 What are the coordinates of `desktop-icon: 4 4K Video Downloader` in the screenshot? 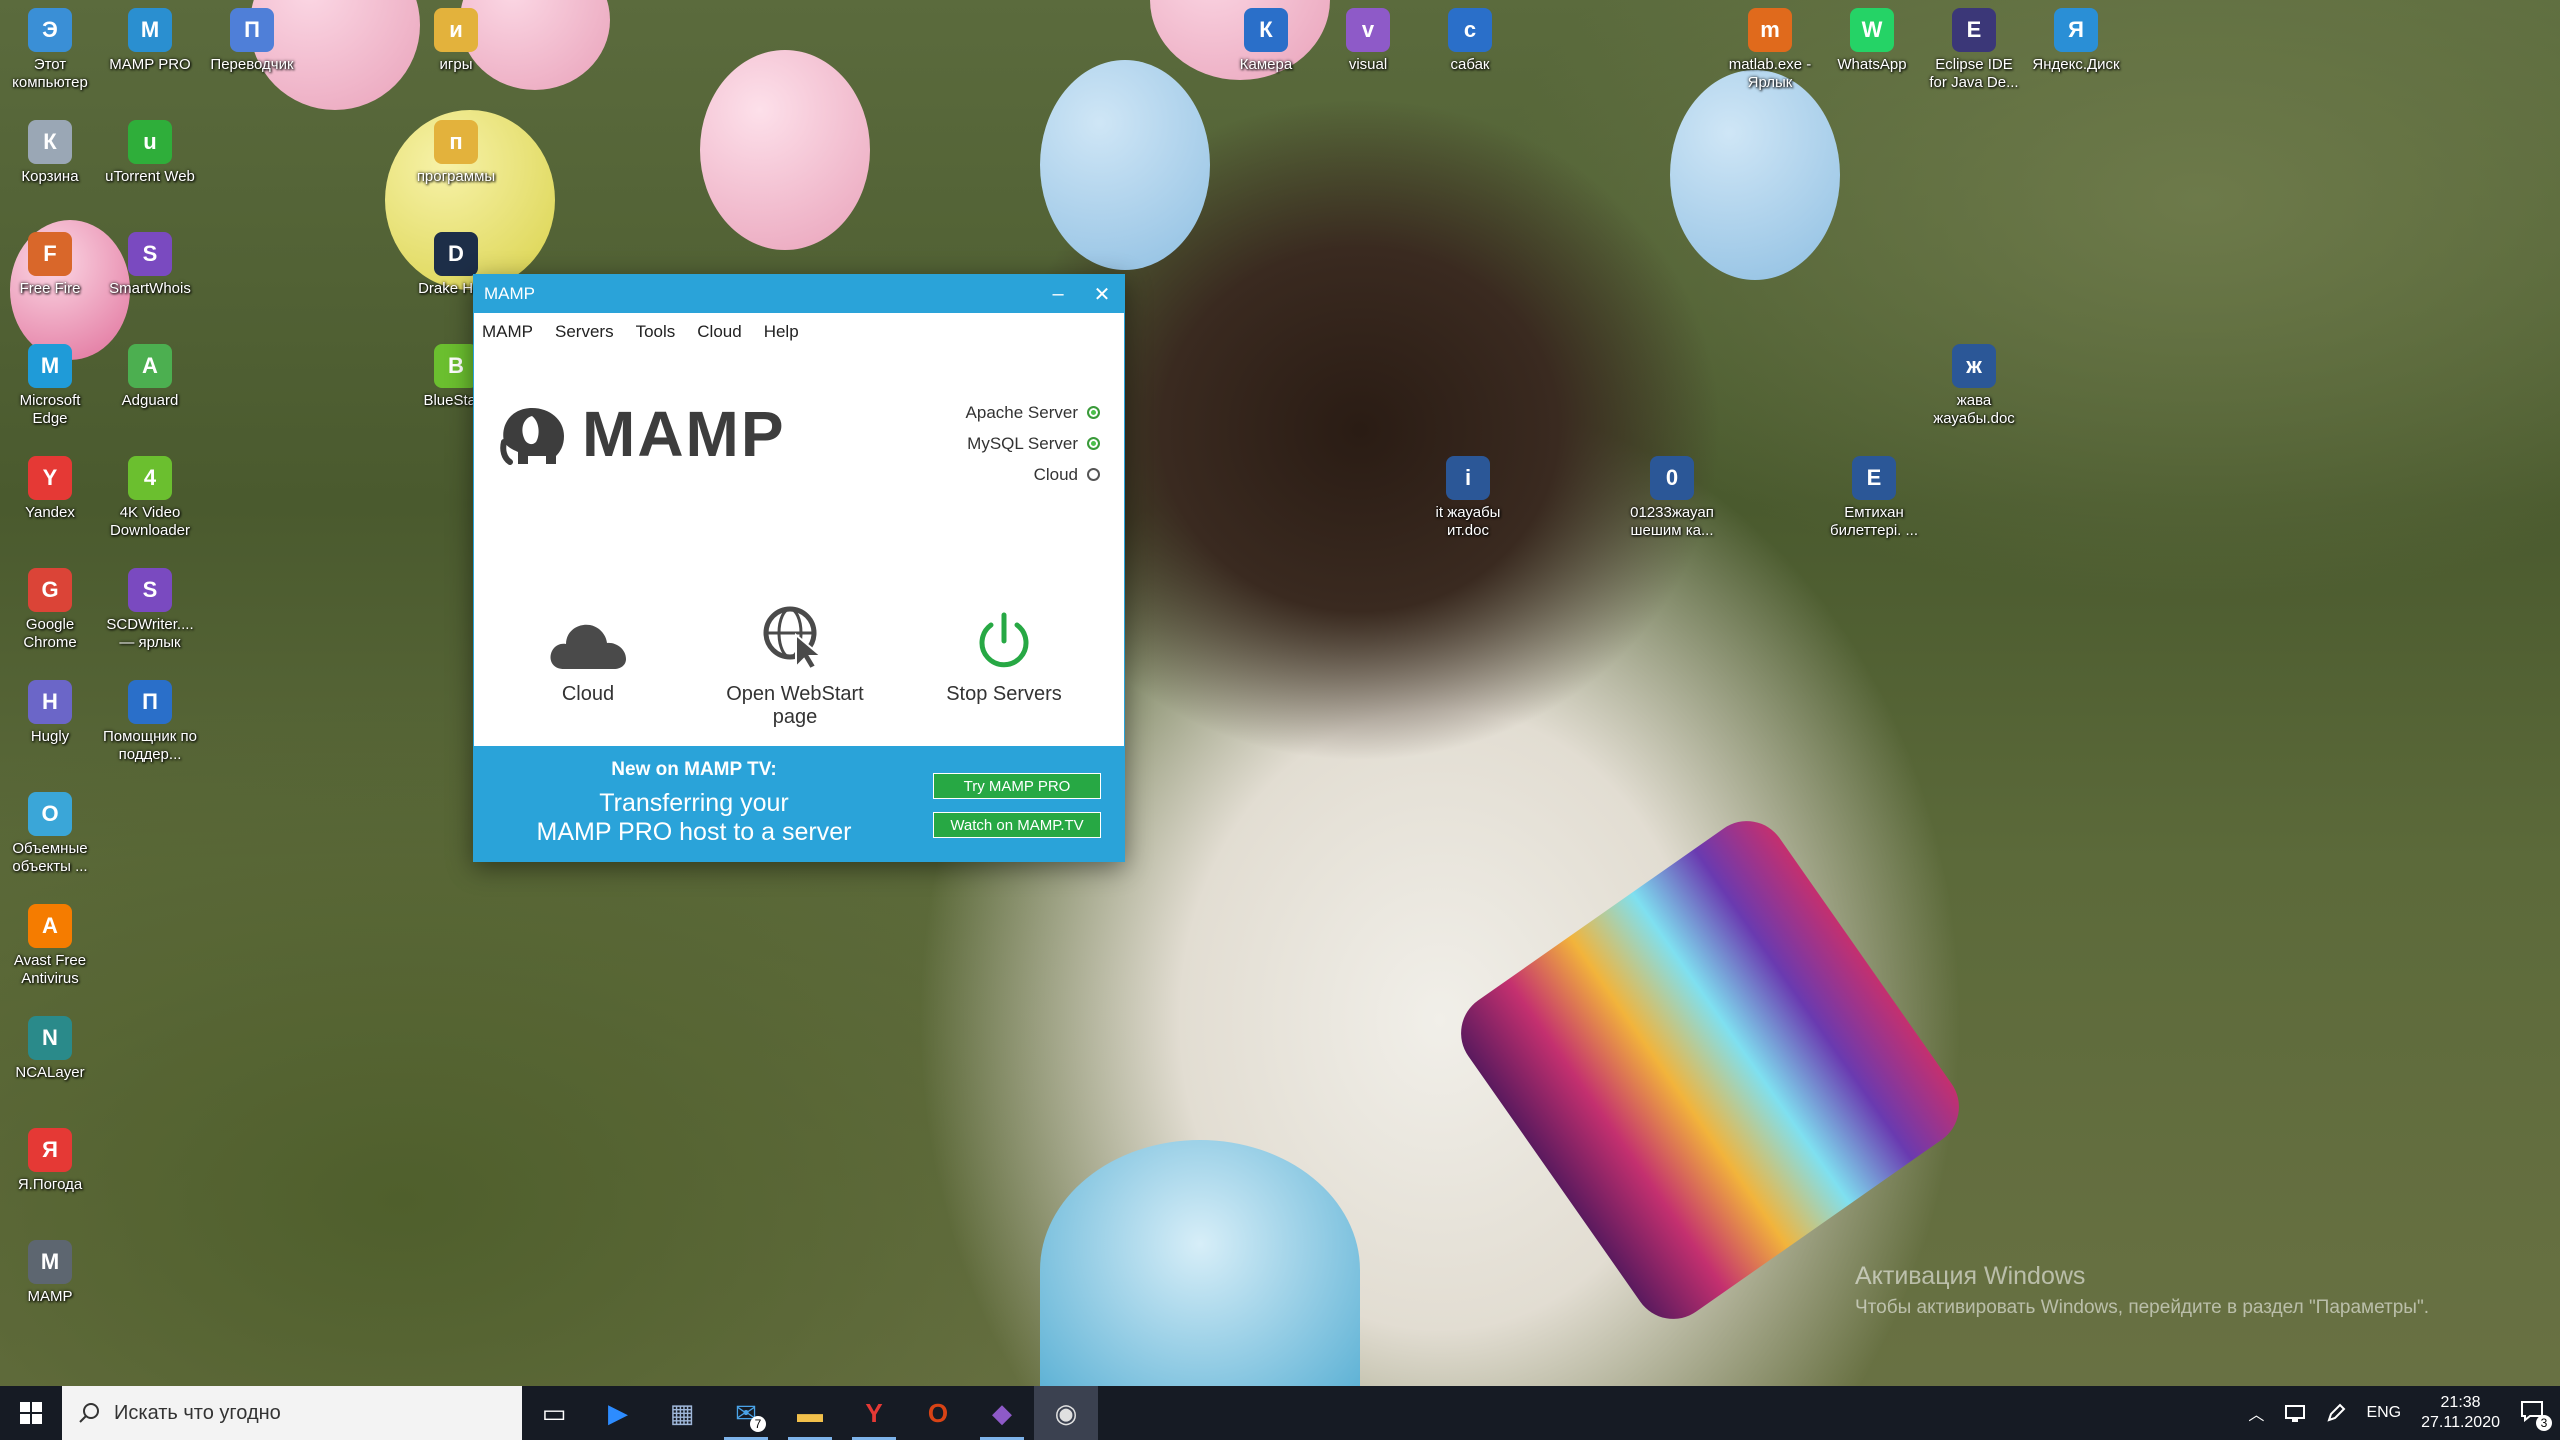 It's located at (150, 498).